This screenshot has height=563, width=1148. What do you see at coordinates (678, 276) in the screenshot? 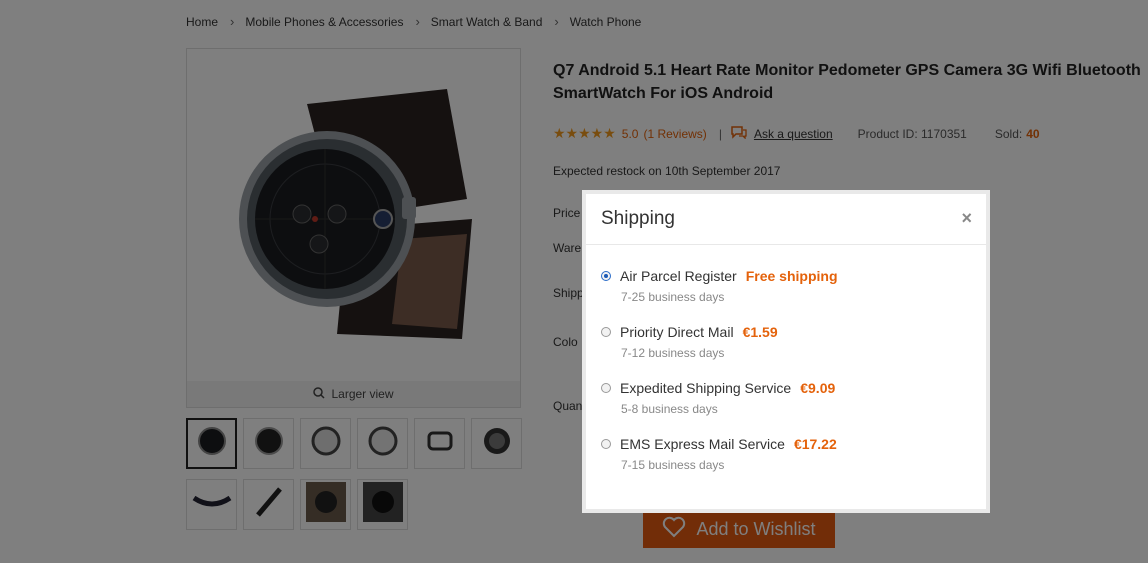
I see `shipping-method-name: Air Parcel Register` at bounding box center [678, 276].